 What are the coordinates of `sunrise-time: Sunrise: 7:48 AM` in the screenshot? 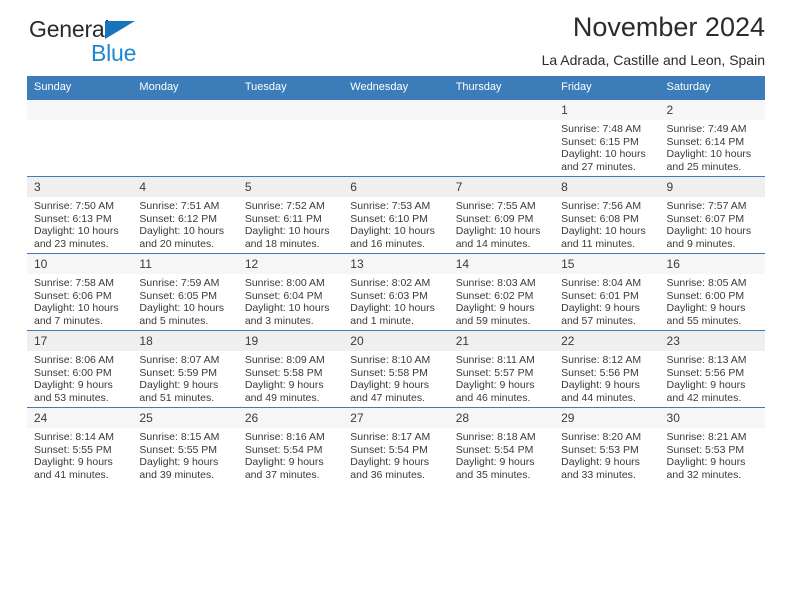 It's located at (601, 129).